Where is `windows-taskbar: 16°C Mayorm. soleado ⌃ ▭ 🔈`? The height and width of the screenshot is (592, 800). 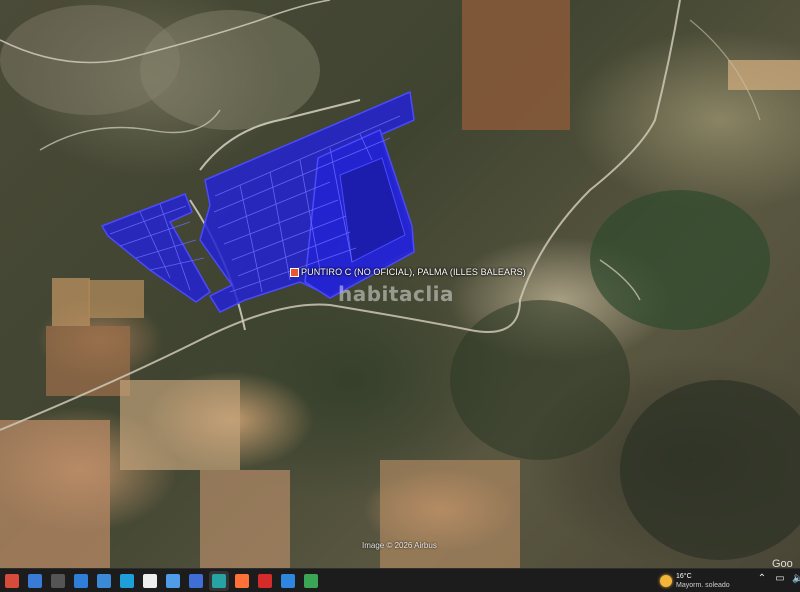
windows-taskbar: 16°C Mayorm. soleado ⌃ ▭ 🔈 is located at coordinates (400, 580).